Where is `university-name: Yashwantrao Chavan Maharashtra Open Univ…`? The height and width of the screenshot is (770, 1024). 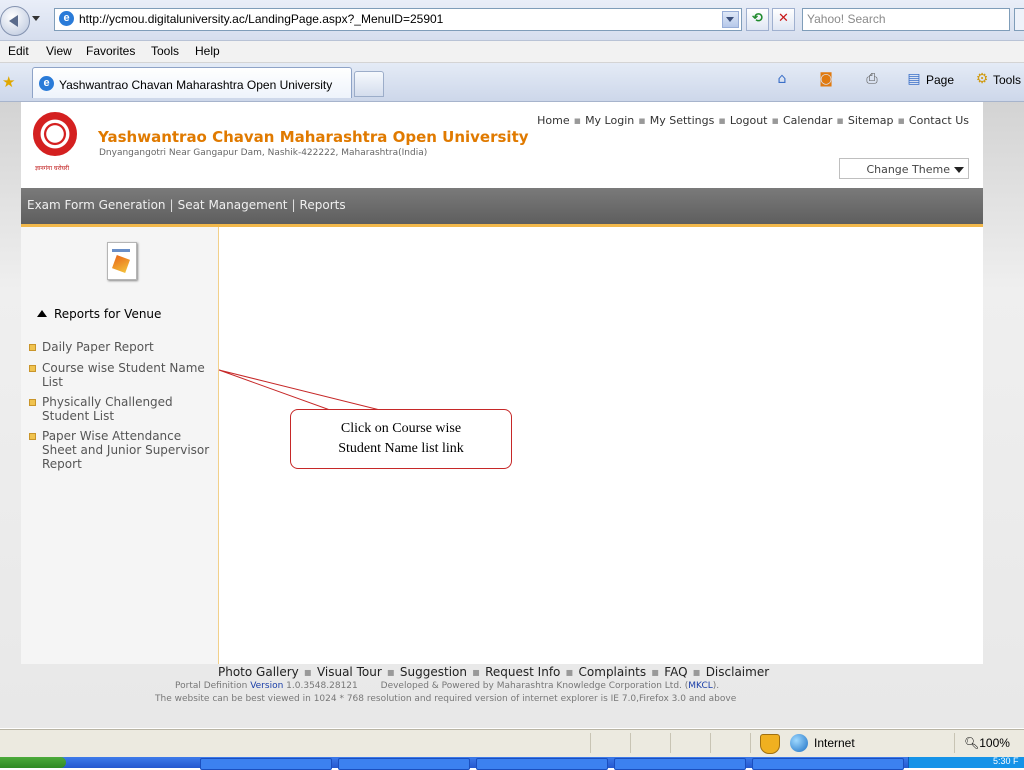
university-name: Yashwantrao Chavan Maharashtra Open Univ… is located at coordinates (313, 137).